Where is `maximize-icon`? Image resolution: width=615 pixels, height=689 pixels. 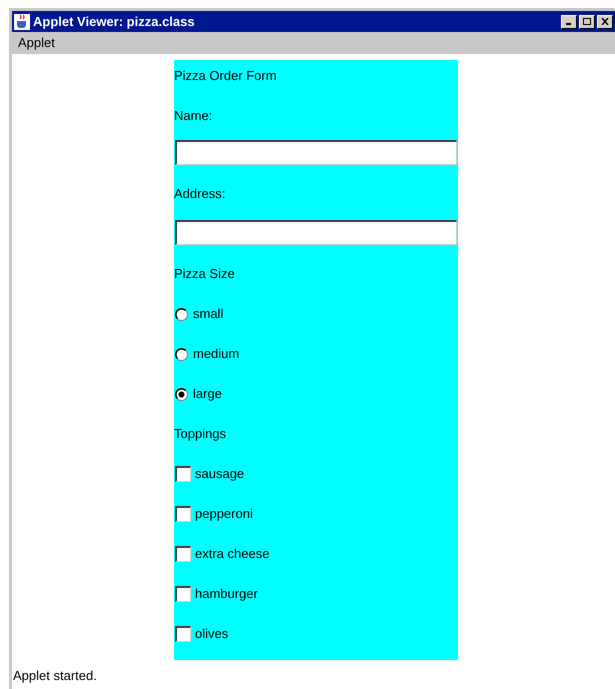 maximize-icon is located at coordinates (587, 21).